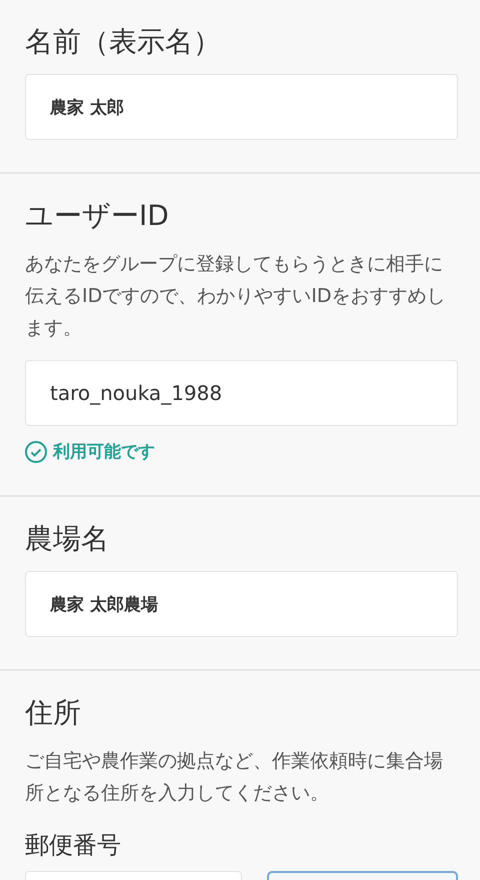  Describe the element at coordinates (53, 713) in the screenshot. I see `section-title: 住所` at that location.